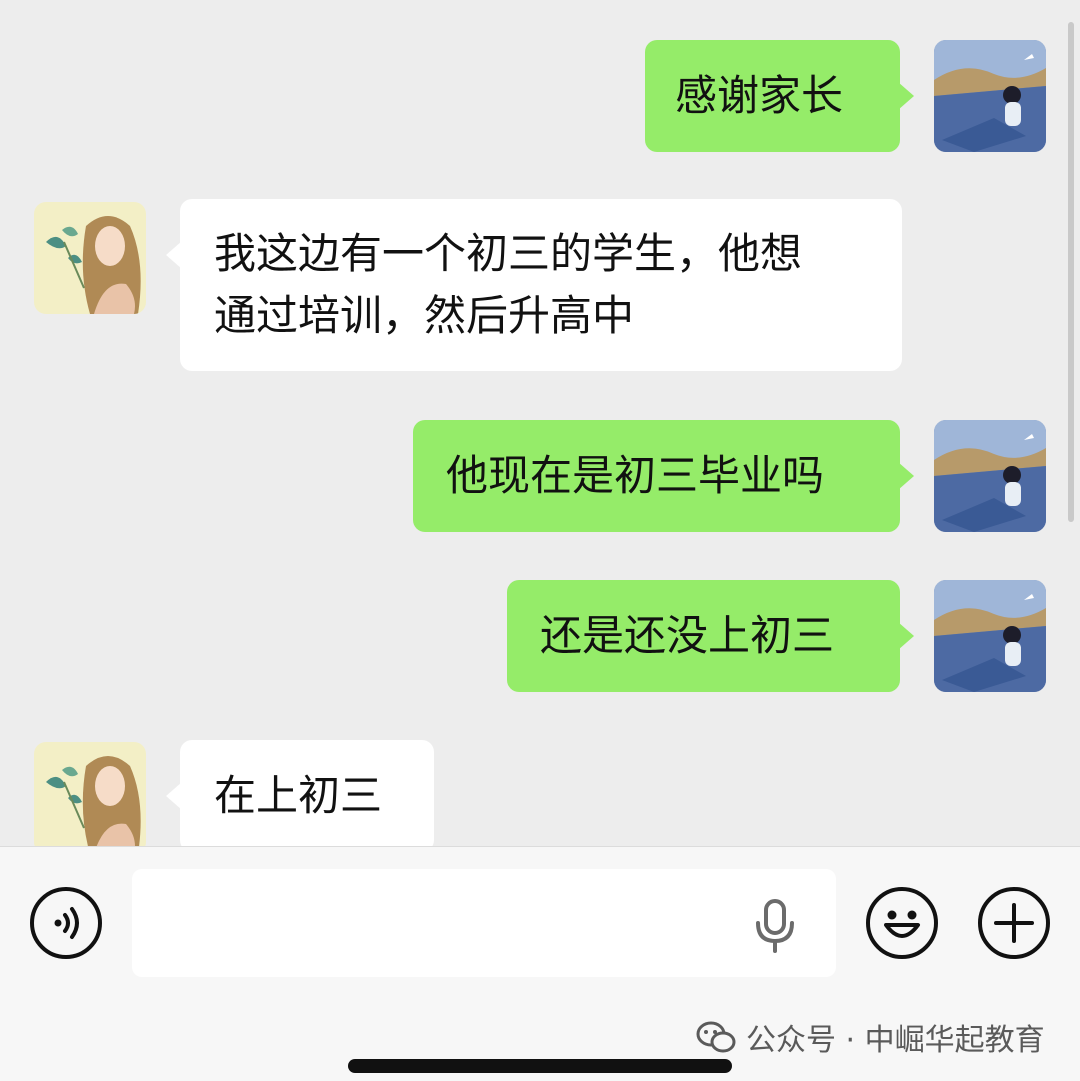 Image resolution: width=1080 pixels, height=1081 pixels. Describe the element at coordinates (716, 1037) in the screenshot. I see `wechat-logo-icon` at that location.